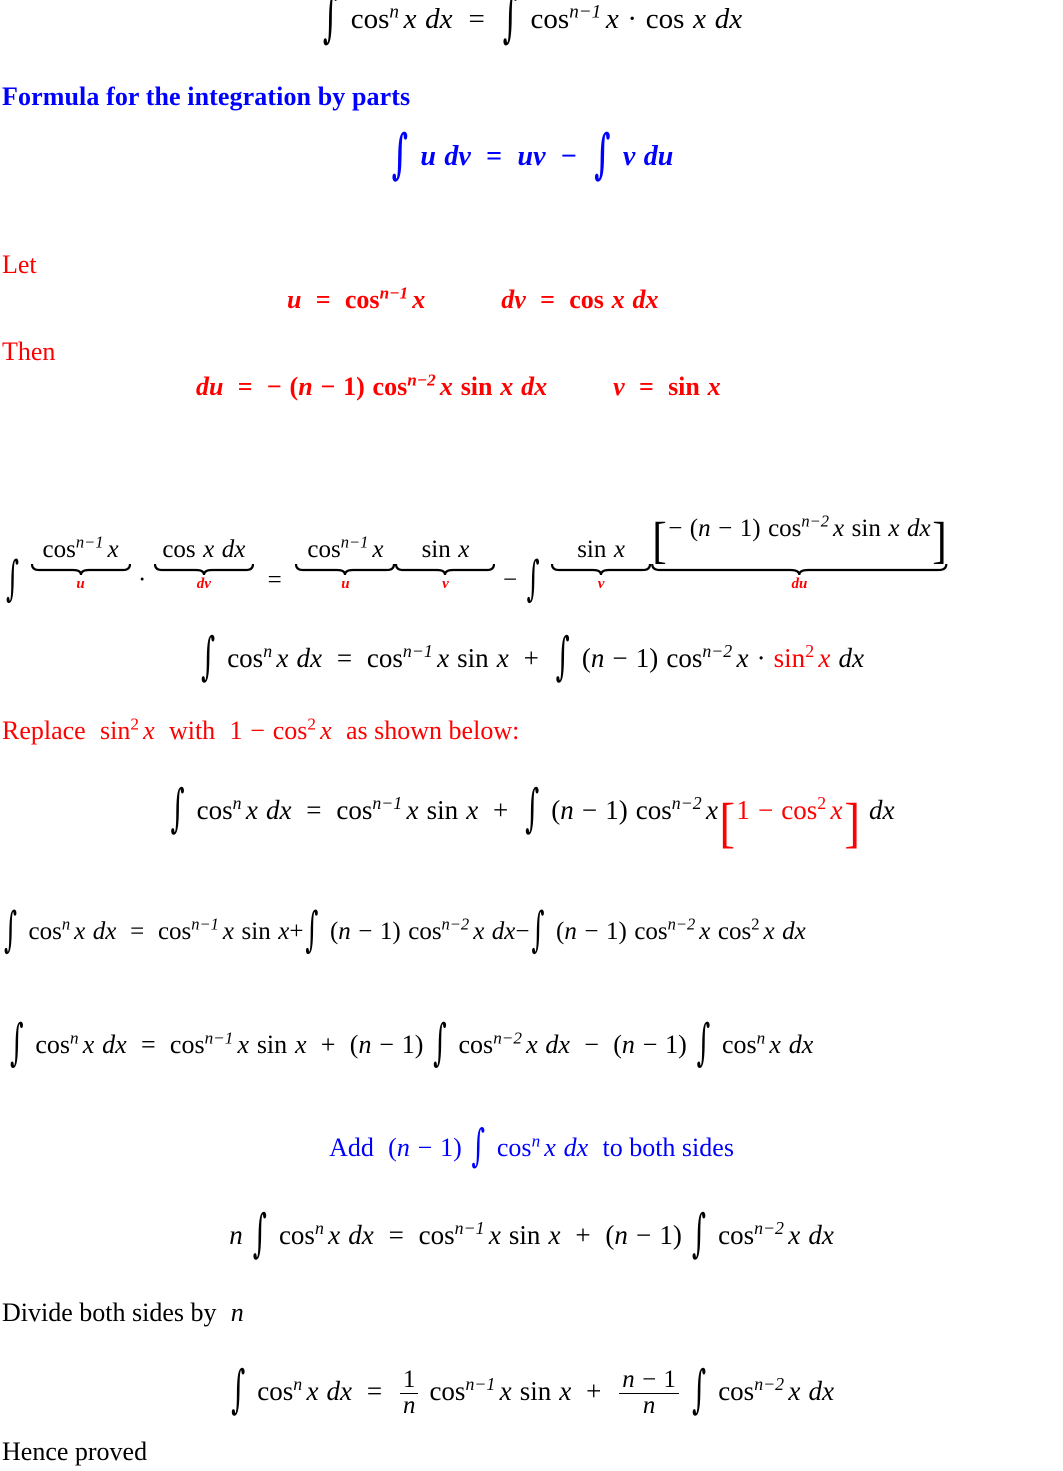  Describe the element at coordinates (802, 657) in the screenshot. I see `highlight-sin-squared: sin2 x` at that location.